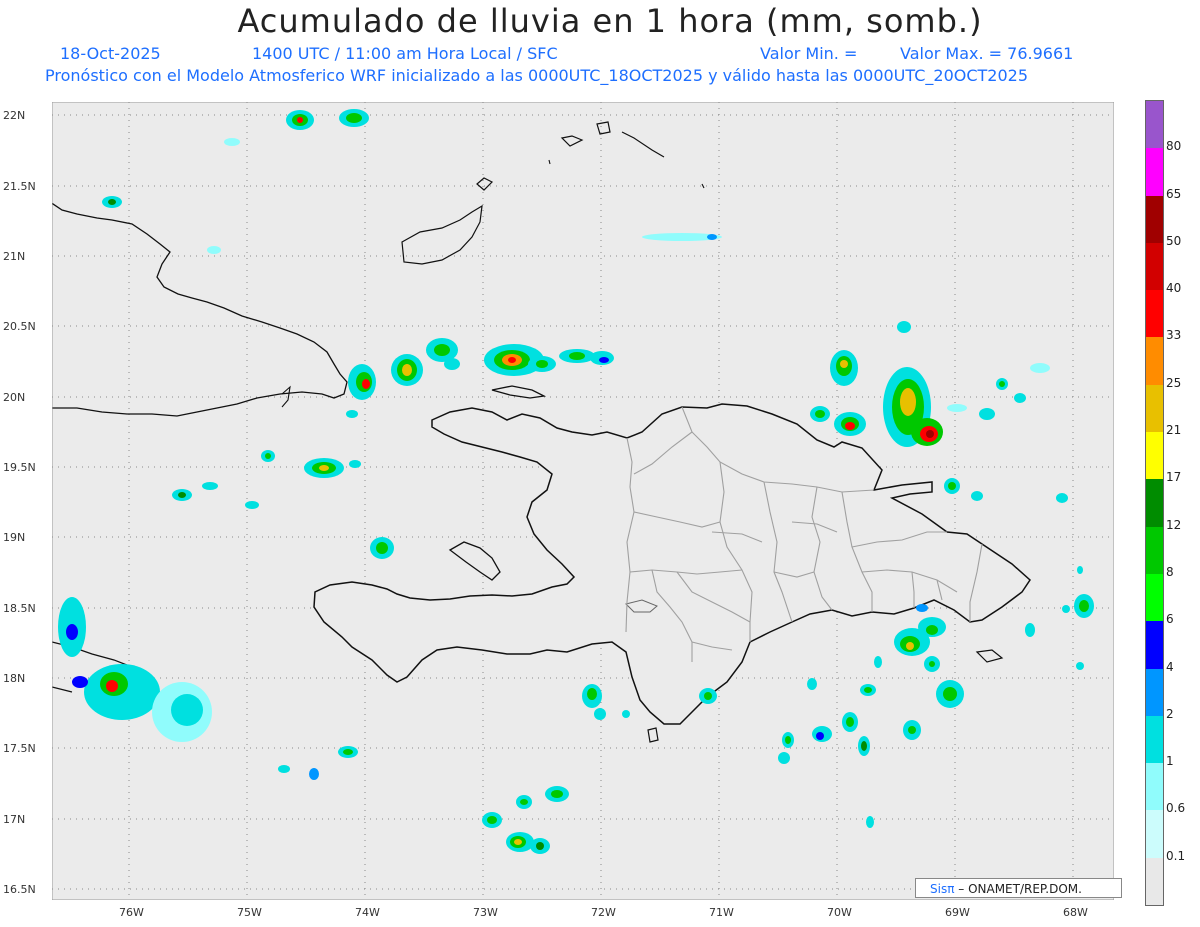 The image size is (1200, 927). What do you see at coordinates (1176, 808) in the screenshot?
I see `colorbar-level-label: 0.6` at bounding box center [1176, 808].